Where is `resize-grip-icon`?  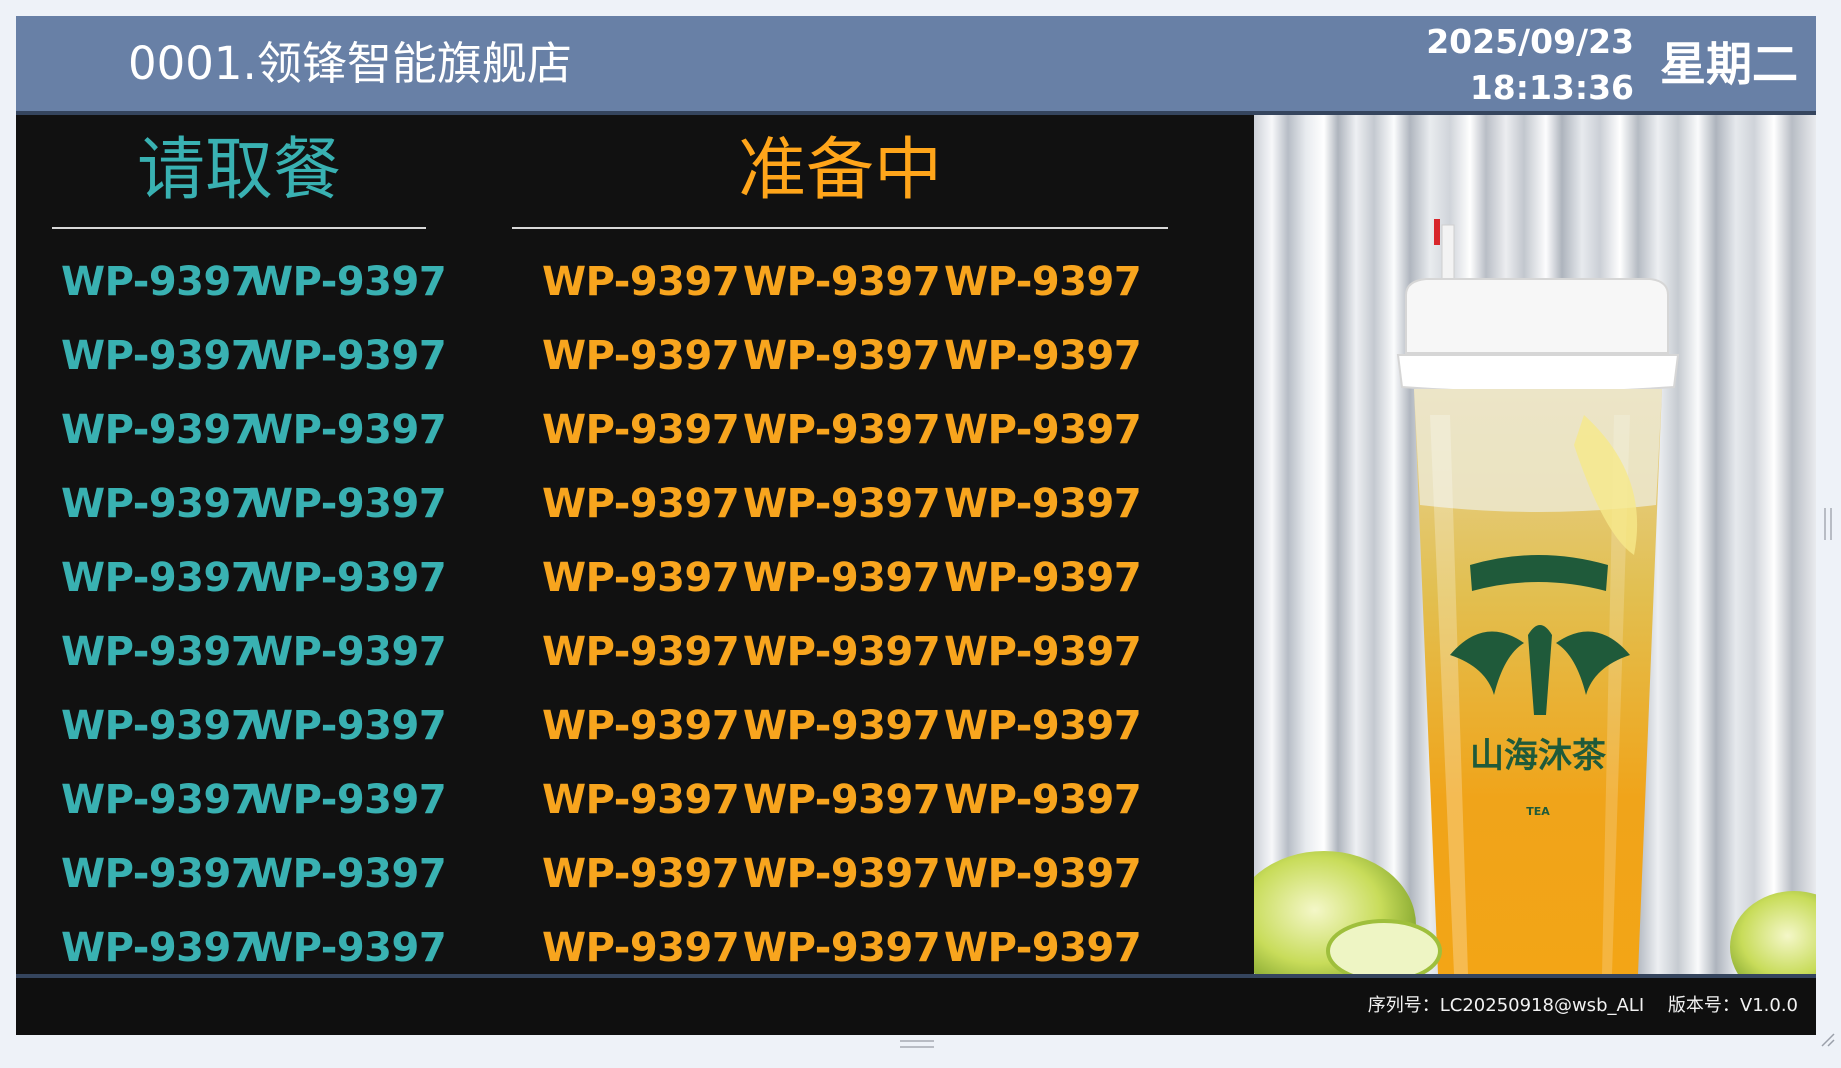
resize-grip-icon is located at coordinates (1827, 1039).